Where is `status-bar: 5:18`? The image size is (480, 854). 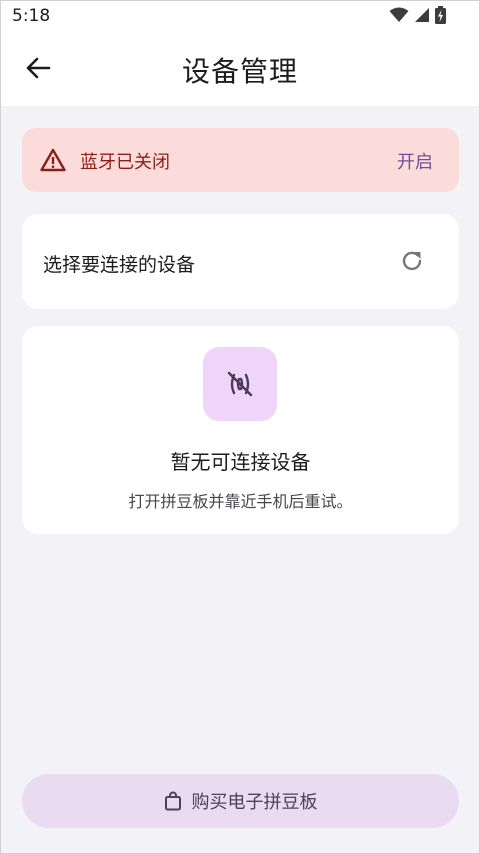
status-bar: 5:18 is located at coordinates (240, 17).